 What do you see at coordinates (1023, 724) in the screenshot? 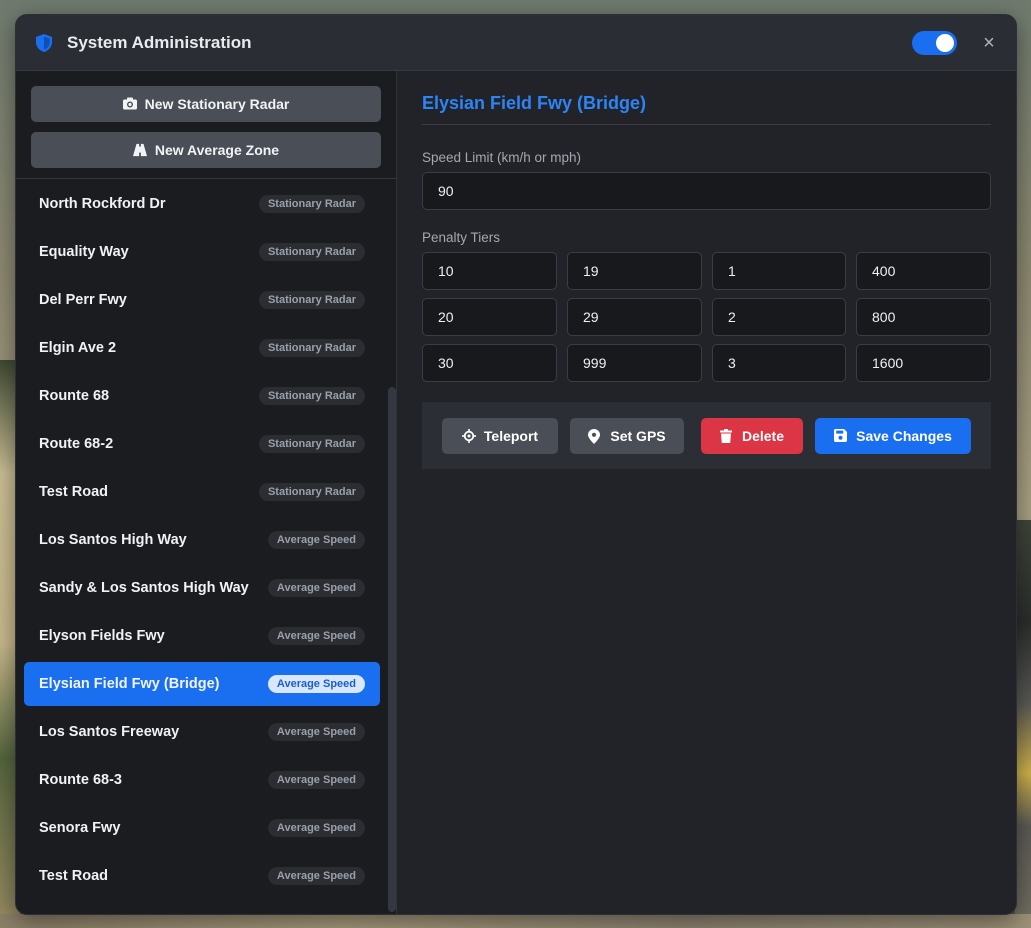
I see `background-right` at bounding box center [1023, 724].